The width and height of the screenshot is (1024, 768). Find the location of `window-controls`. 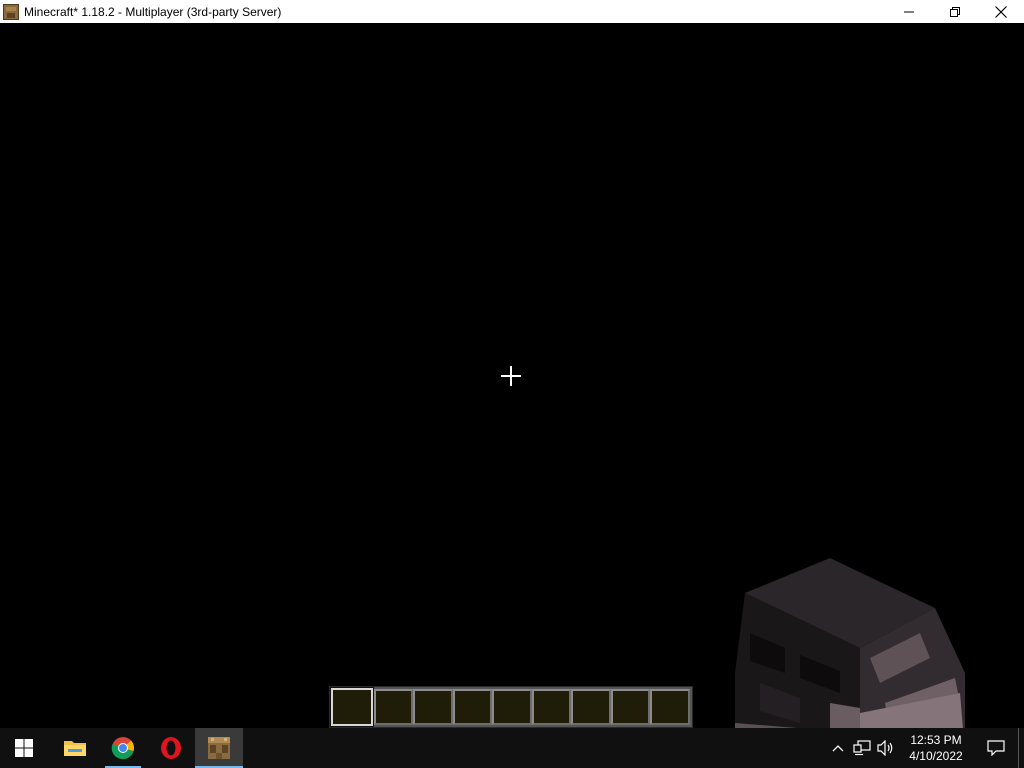

window-controls is located at coordinates (955, 11).